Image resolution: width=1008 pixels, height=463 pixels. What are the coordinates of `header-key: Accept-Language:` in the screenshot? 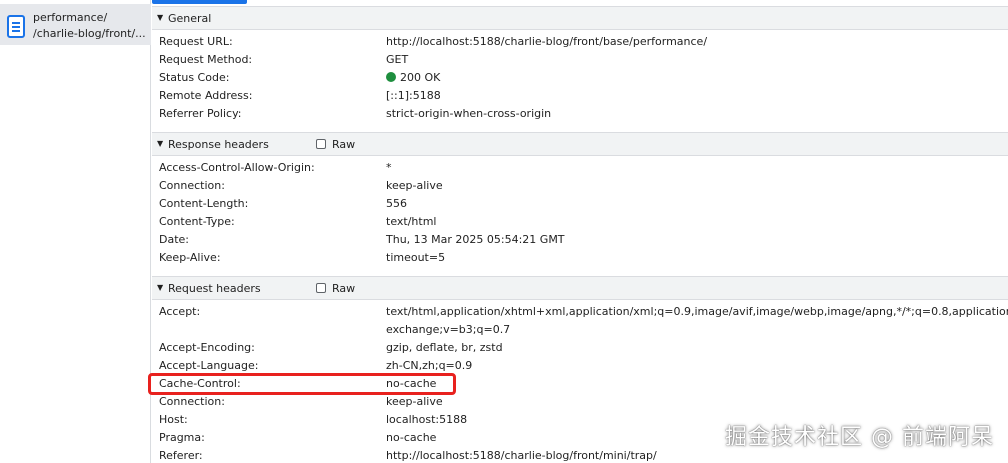 It's located at (209, 365).